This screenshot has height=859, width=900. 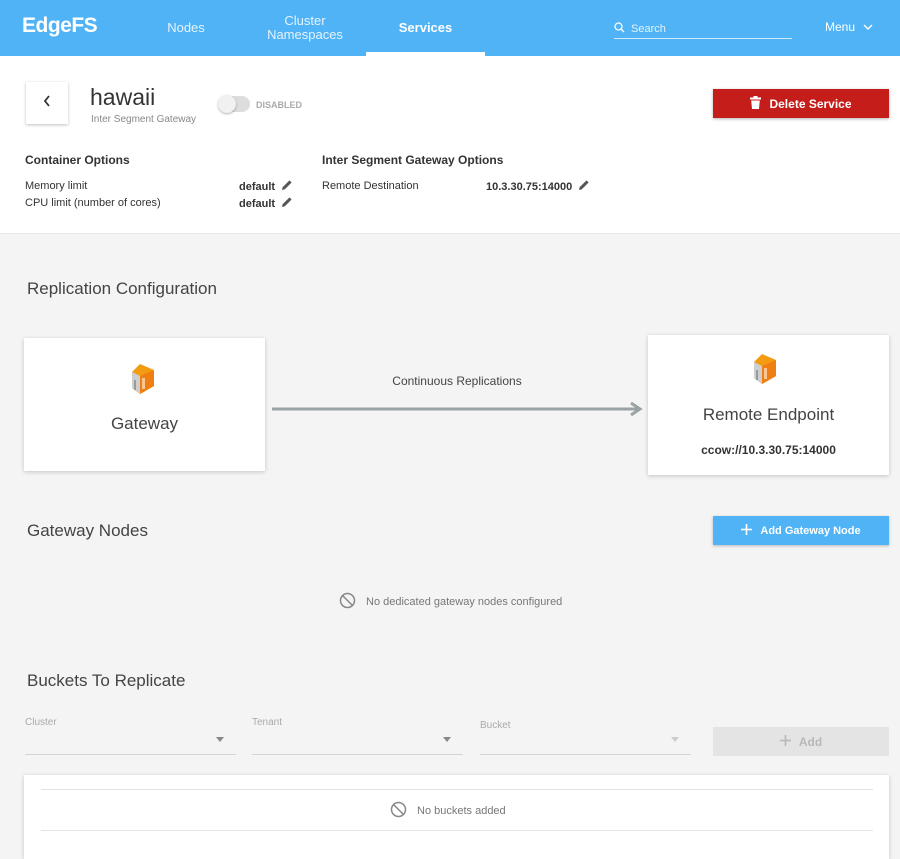 What do you see at coordinates (60, 26) in the screenshot?
I see `app-logo: EdgeFS` at bounding box center [60, 26].